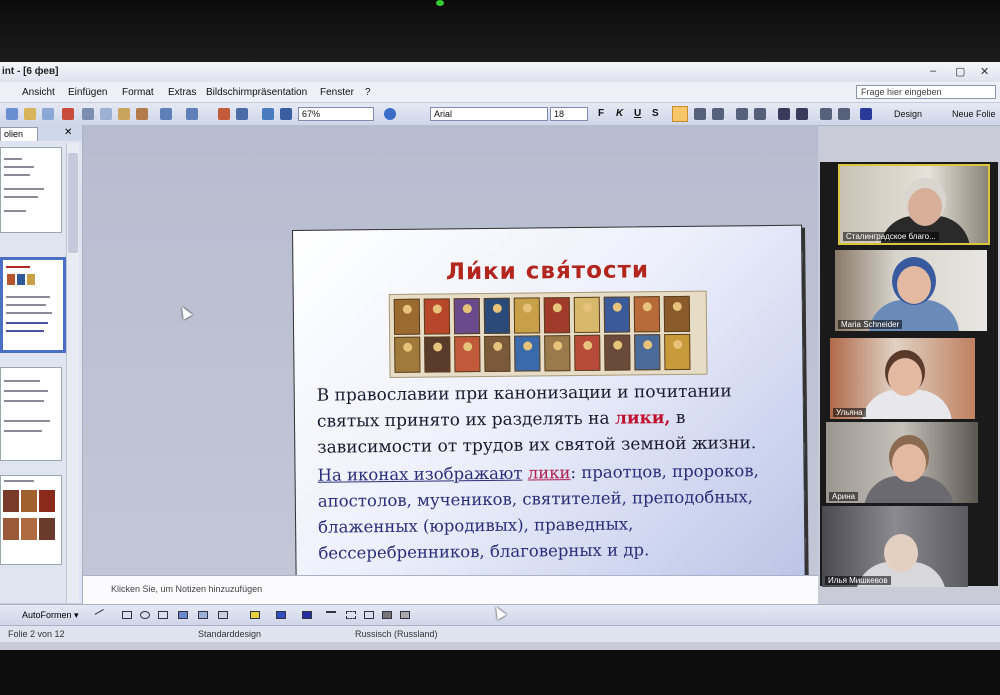 This screenshot has width=1000, height=695. Describe the element at coordinates (163, 615) in the screenshot. I see `textbox-tool-icon` at that location.